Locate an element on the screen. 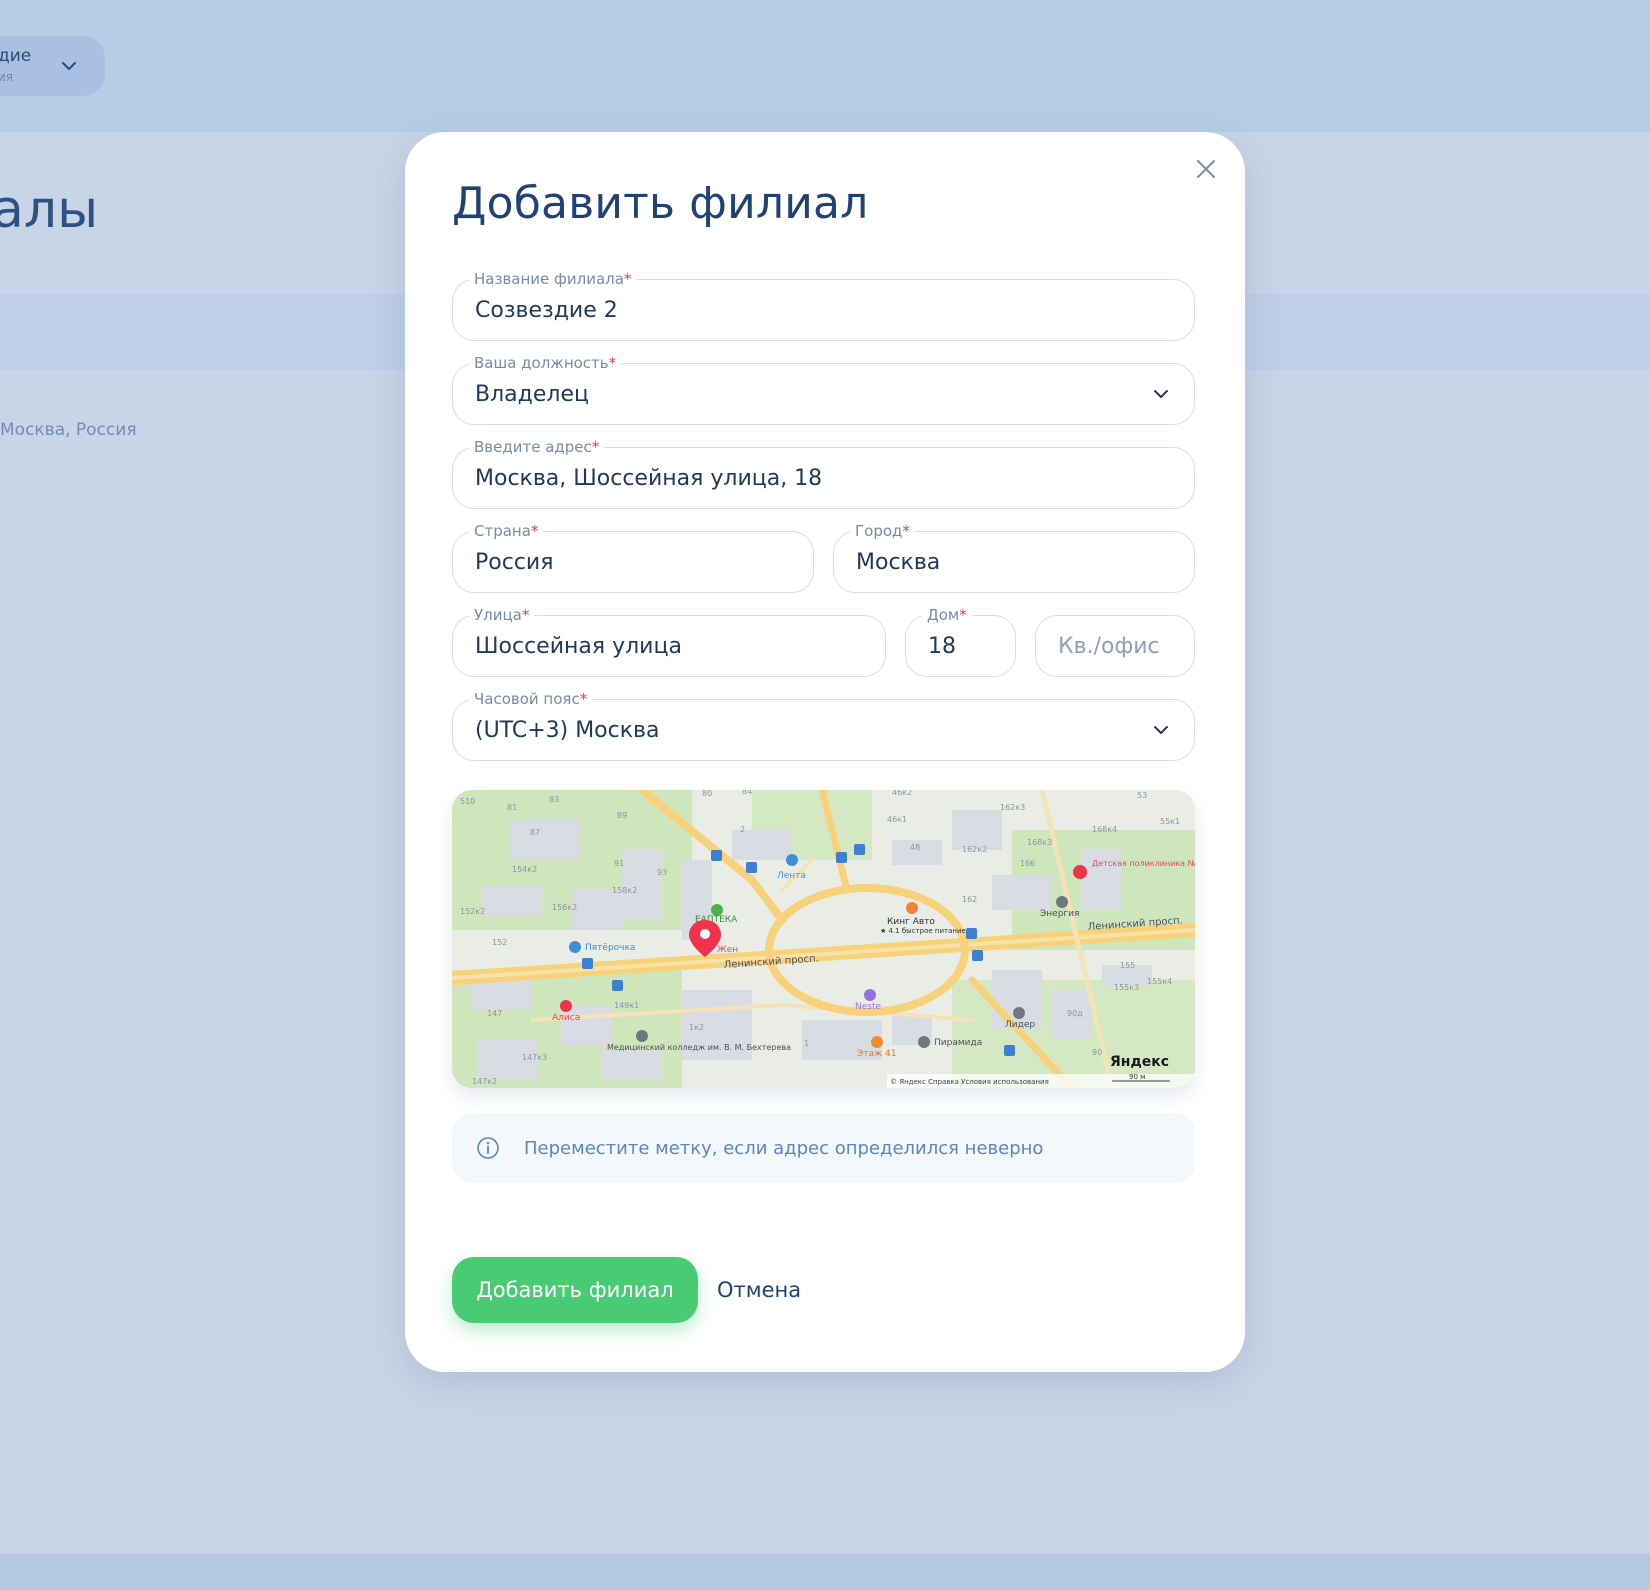 This screenshot has width=1650, height=1590. svg-text: 152к2 is located at coordinates (472, 911).